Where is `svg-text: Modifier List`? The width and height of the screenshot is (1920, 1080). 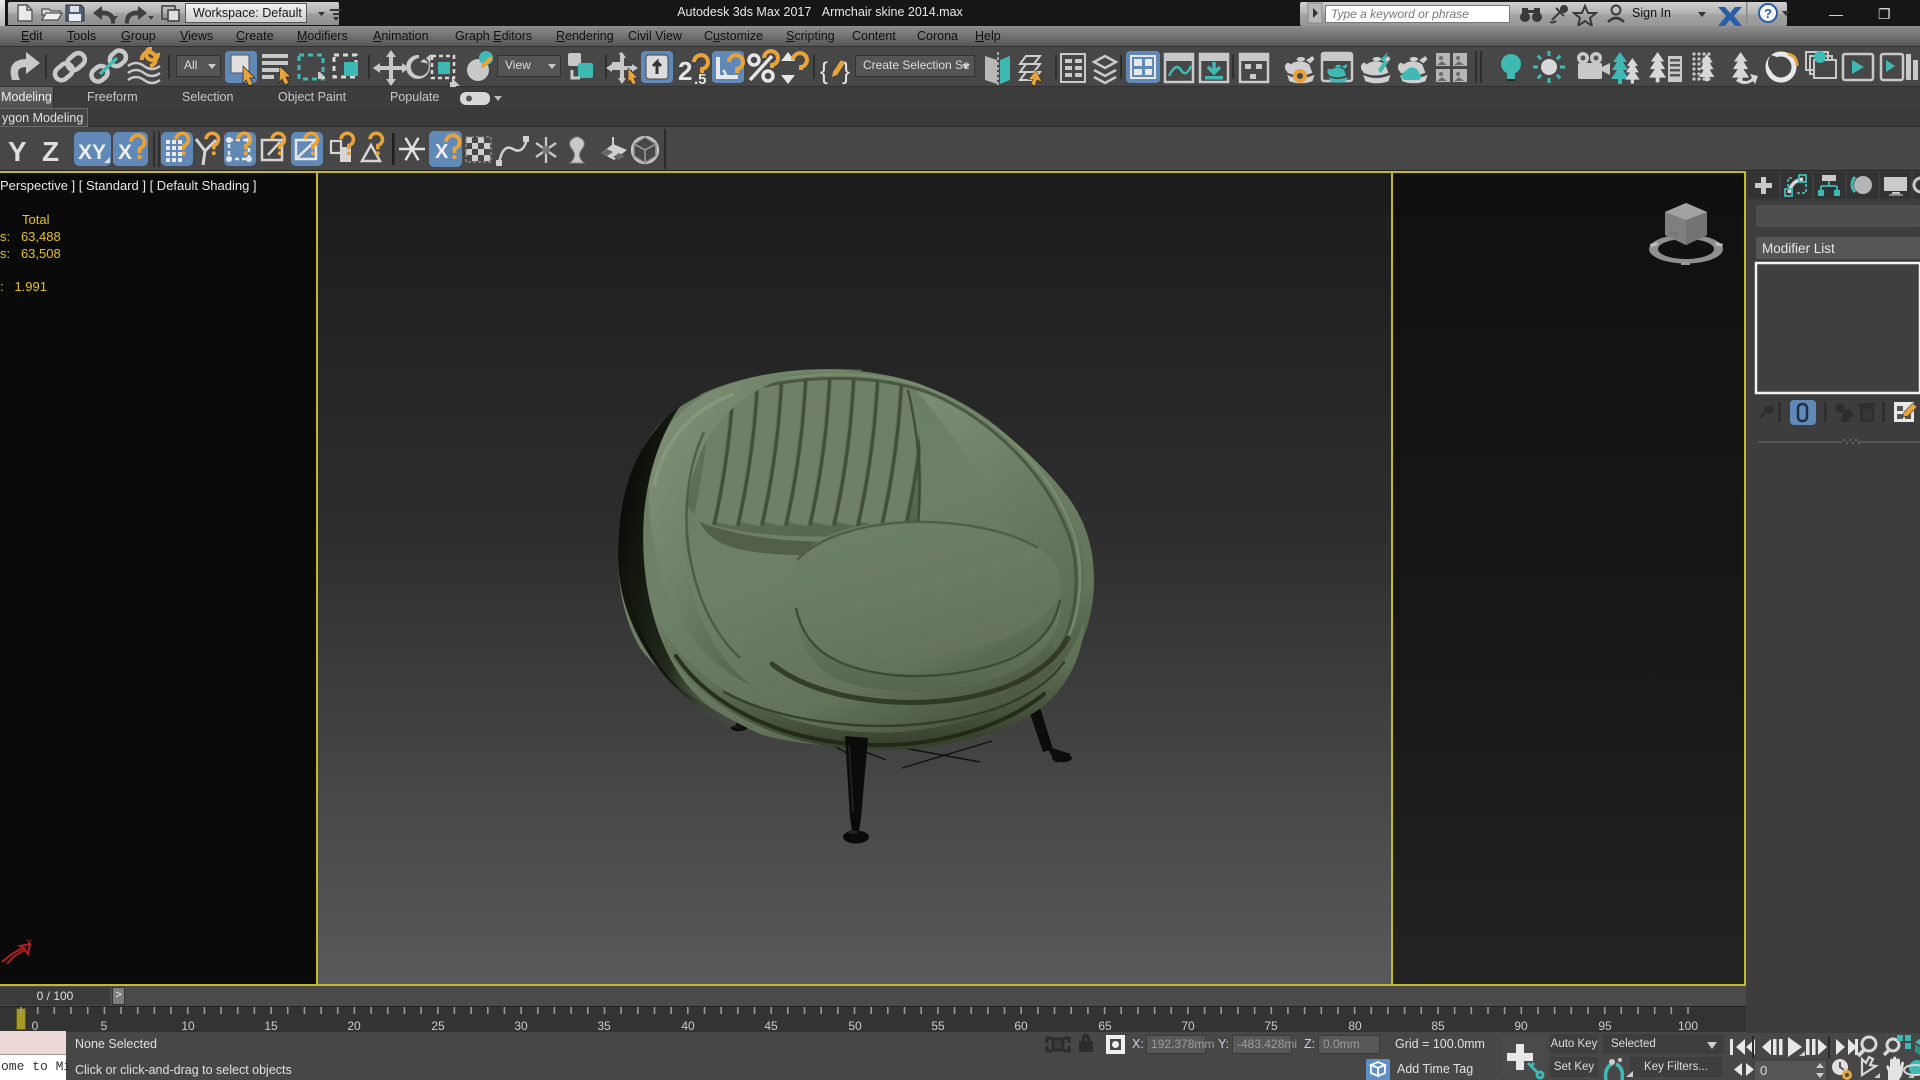
svg-text: Modifier List is located at coordinates (1798, 248).